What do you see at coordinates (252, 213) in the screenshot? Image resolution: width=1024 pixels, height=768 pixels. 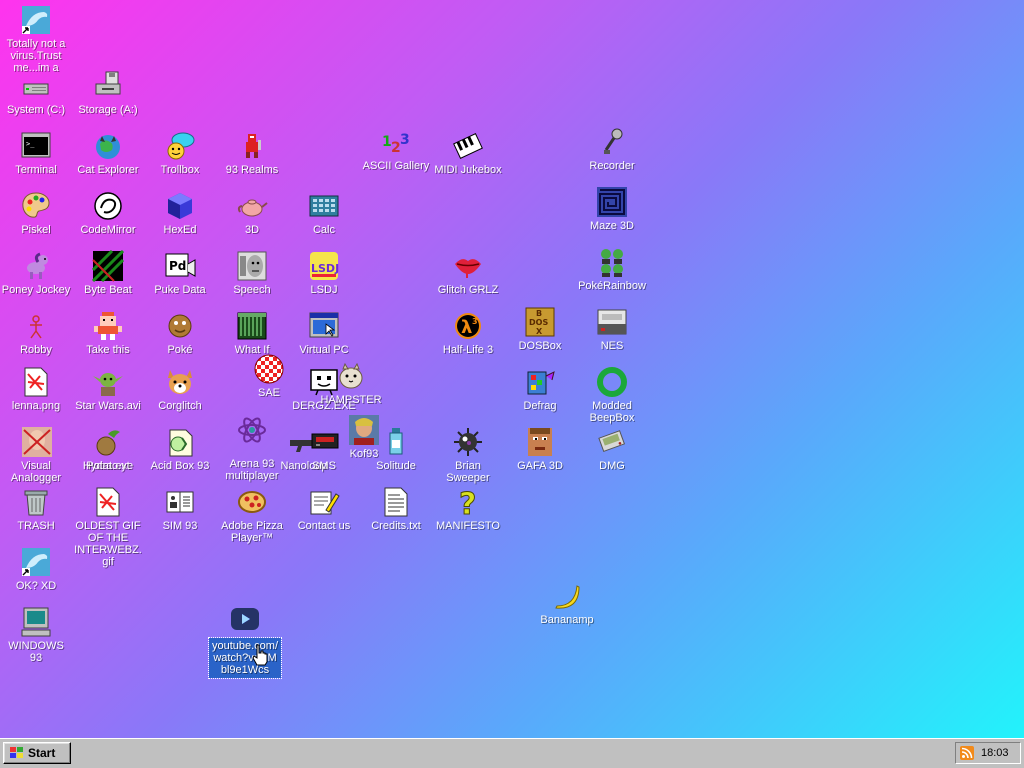 I see `desktop-icon-3d: 3D` at bounding box center [252, 213].